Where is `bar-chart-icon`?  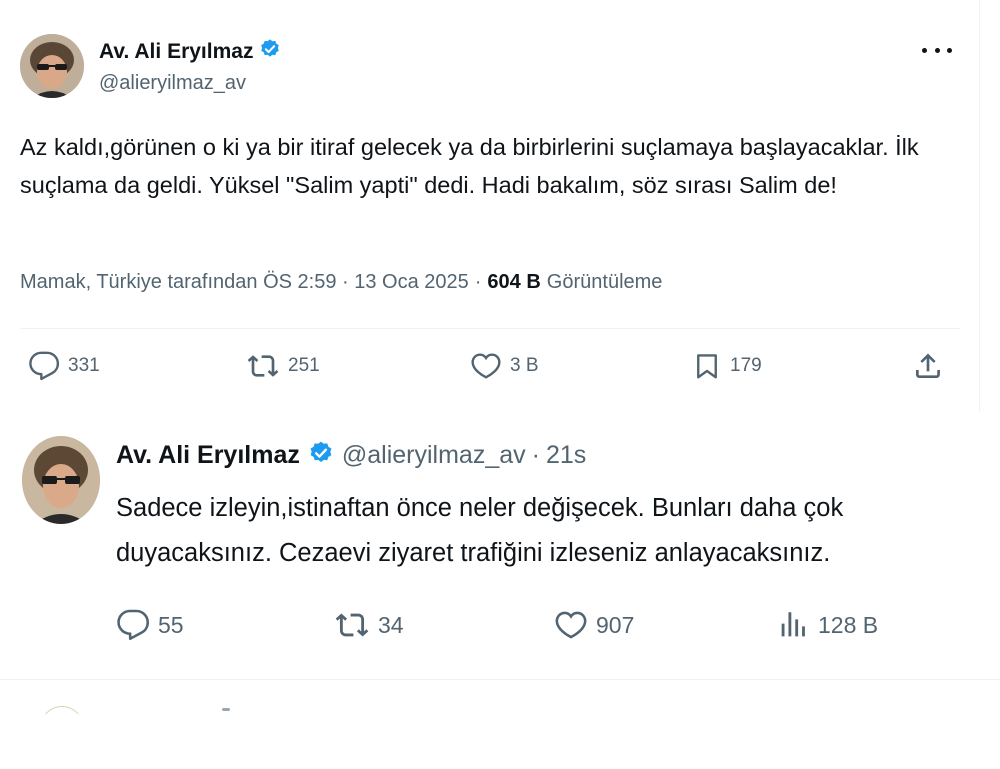 bar-chart-icon is located at coordinates (793, 624).